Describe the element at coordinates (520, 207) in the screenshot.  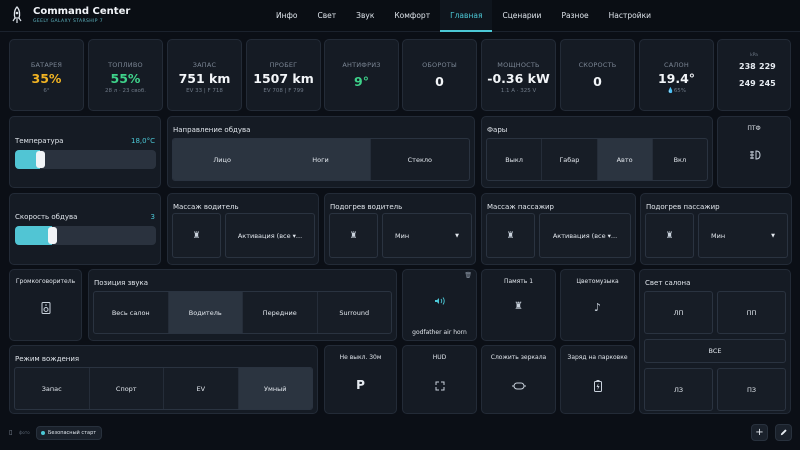
I see `massage-passenger-title: Массаж пассажир` at that location.